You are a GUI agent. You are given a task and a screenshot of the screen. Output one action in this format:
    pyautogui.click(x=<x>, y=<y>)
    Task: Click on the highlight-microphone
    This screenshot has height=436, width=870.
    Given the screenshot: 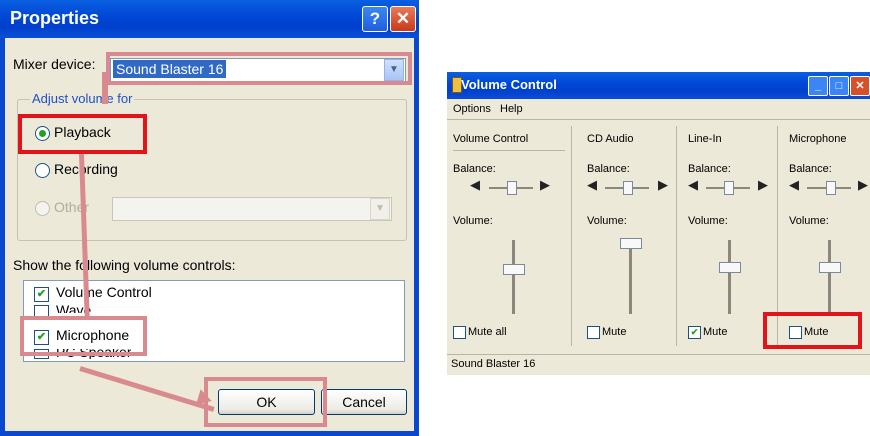 What is the action you would take?
    pyautogui.click(x=83, y=336)
    